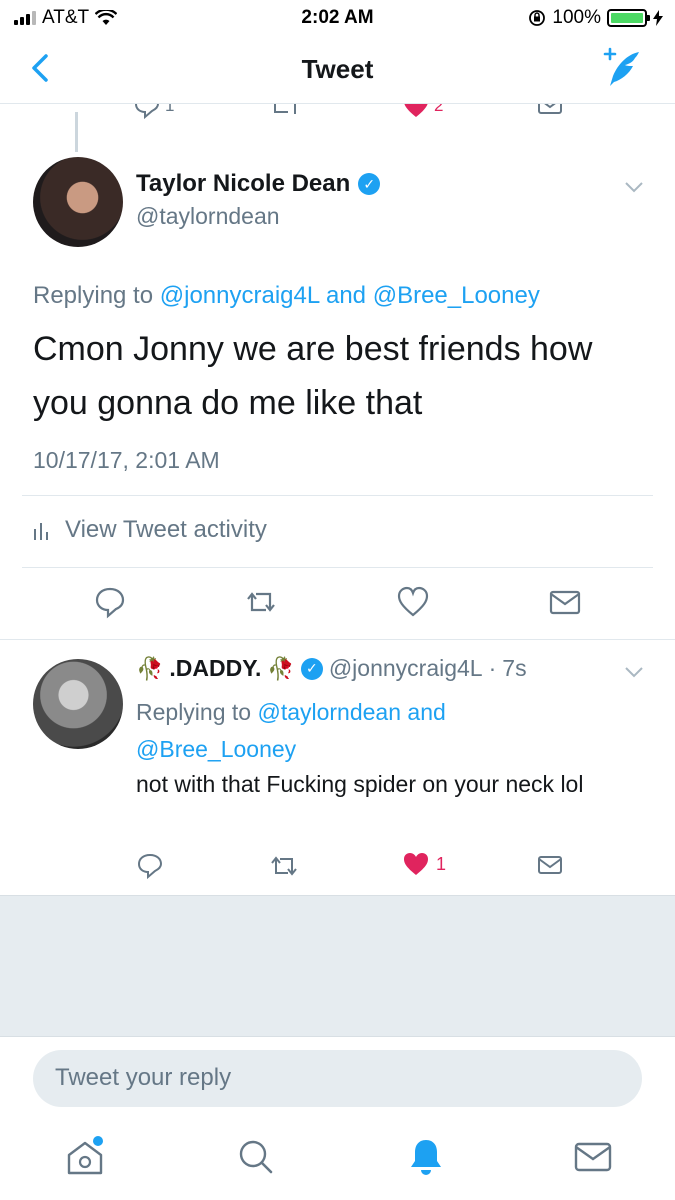 This screenshot has width=675, height=1200. Describe the element at coordinates (576, 17) in the screenshot. I see `battery-percent: 100%` at that location.